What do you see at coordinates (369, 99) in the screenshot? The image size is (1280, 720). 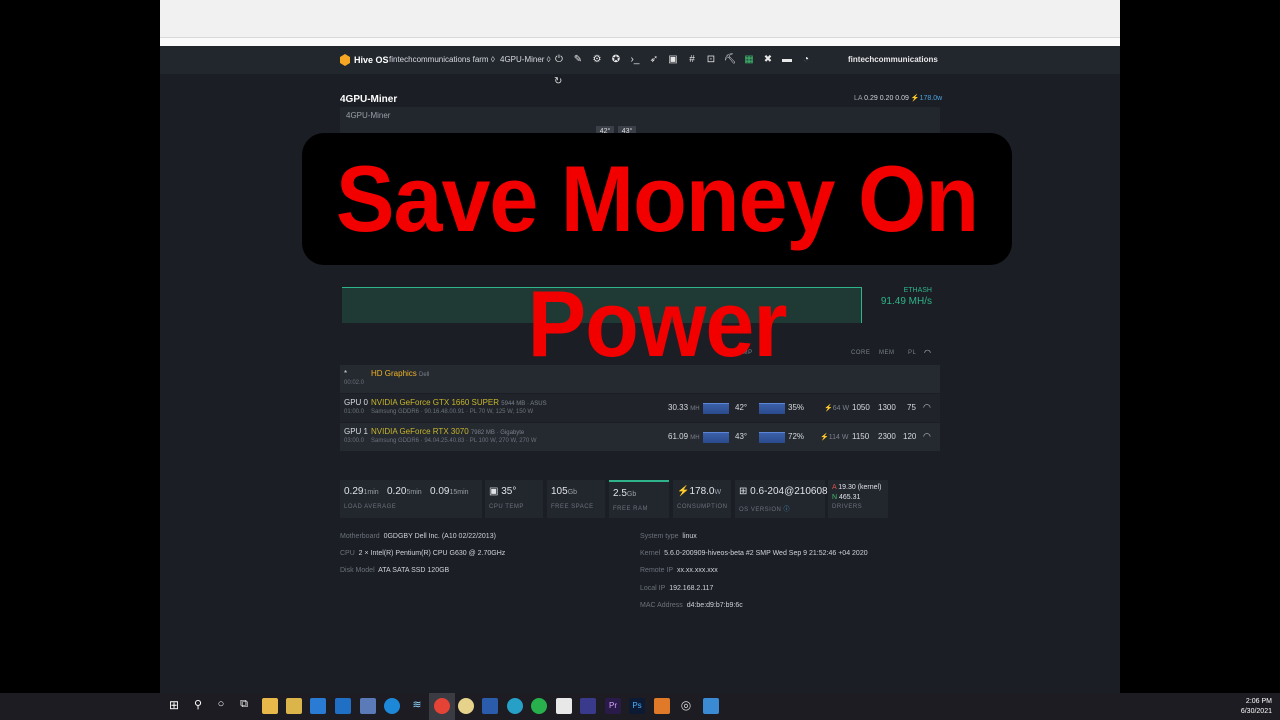 I see `page-title: 4GPU-Miner` at bounding box center [369, 99].